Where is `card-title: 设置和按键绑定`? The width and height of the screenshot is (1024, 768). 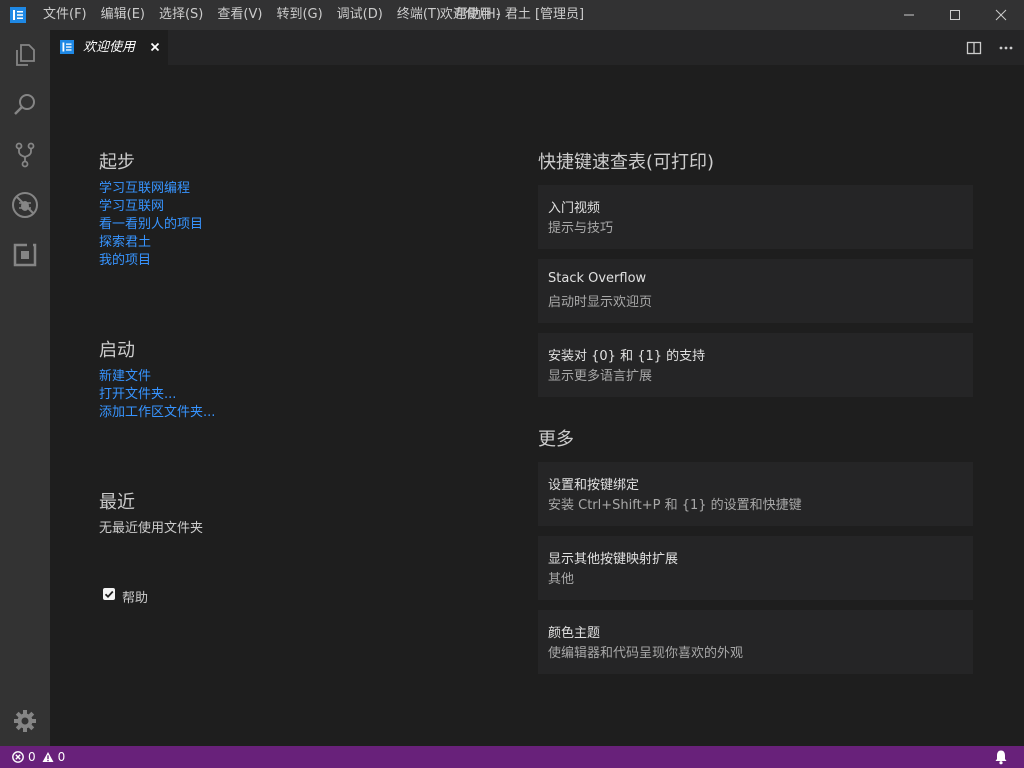
card-title: 设置和按键绑定 is located at coordinates (594, 485).